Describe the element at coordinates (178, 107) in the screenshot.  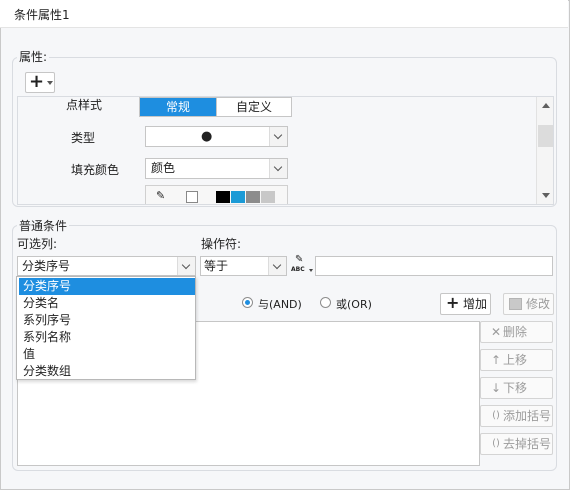
I see `tab-normal: 常规` at that location.